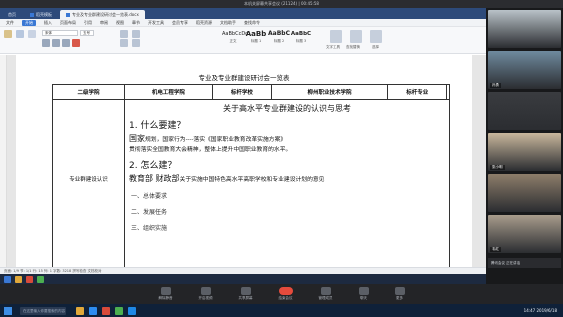 The image size is (563, 317). I want to click on menu-resources: 稻壳资源, so click(204, 23).